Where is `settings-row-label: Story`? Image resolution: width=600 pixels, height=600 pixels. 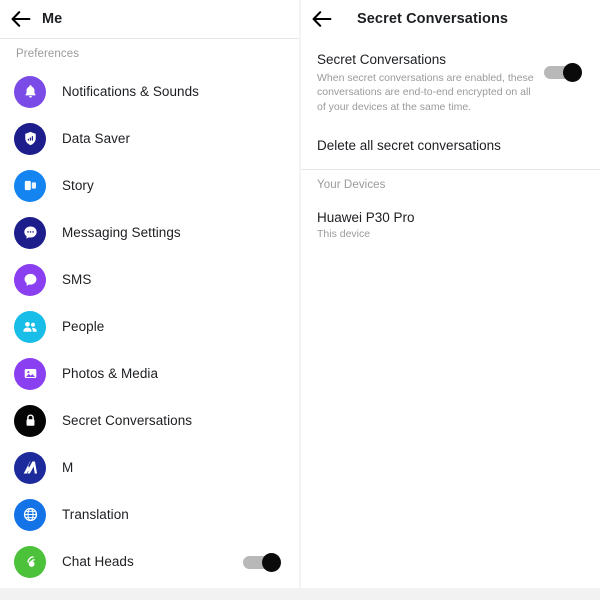 settings-row-label: Story is located at coordinates (78, 185).